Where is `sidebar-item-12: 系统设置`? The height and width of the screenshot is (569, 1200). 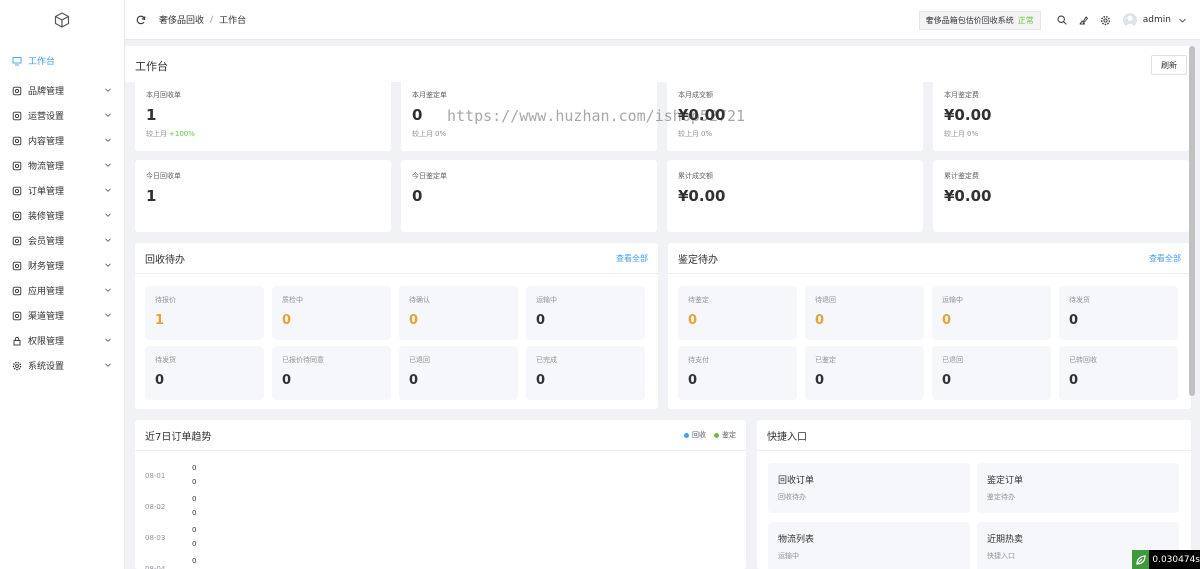
sidebar-item-12: 系统设置 is located at coordinates (62, 365).